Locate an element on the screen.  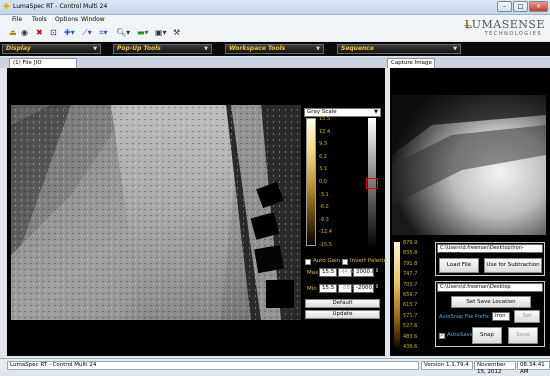
tab-file: (1) File [IO Installed_1.tiv] is located at coordinates (43, 66).